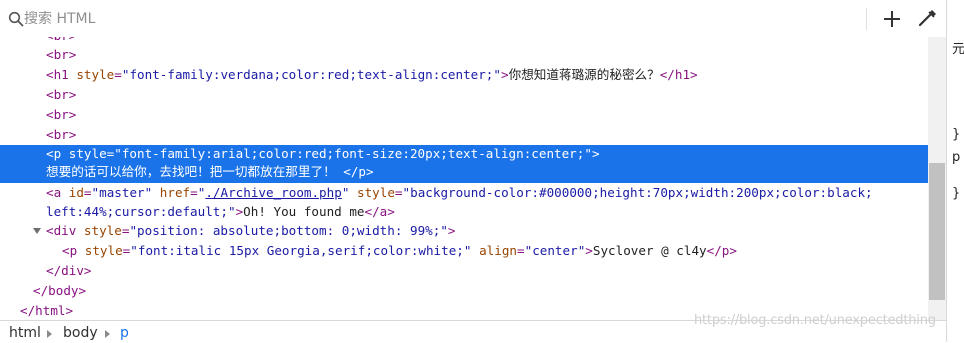  What do you see at coordinates (124, 333) in the screenshot?
I see `breadcrumb-item-p: p` at bounding box center [124, 333].